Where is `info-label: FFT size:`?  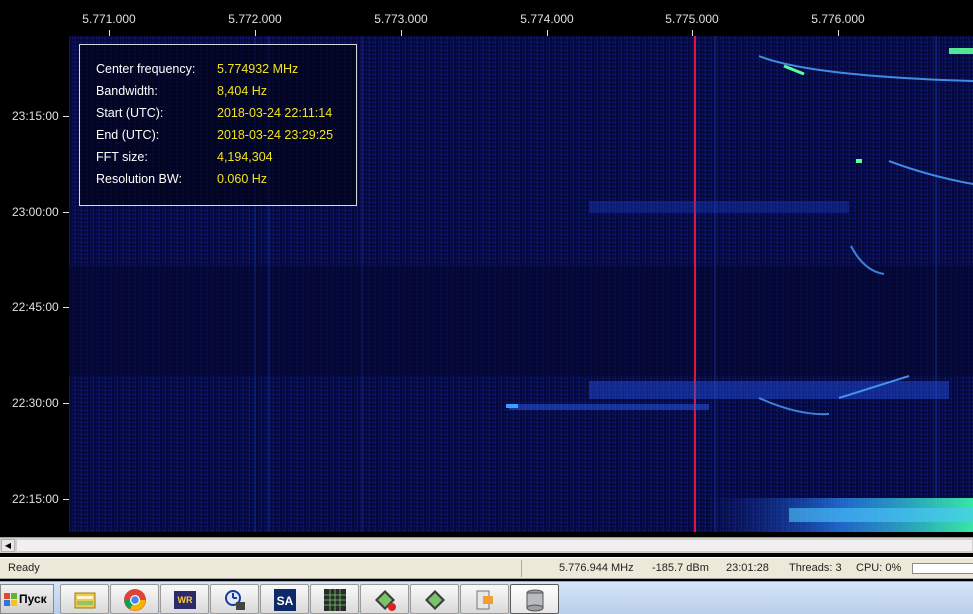 info-label: FFT size: is located at coordinates (122, 157).